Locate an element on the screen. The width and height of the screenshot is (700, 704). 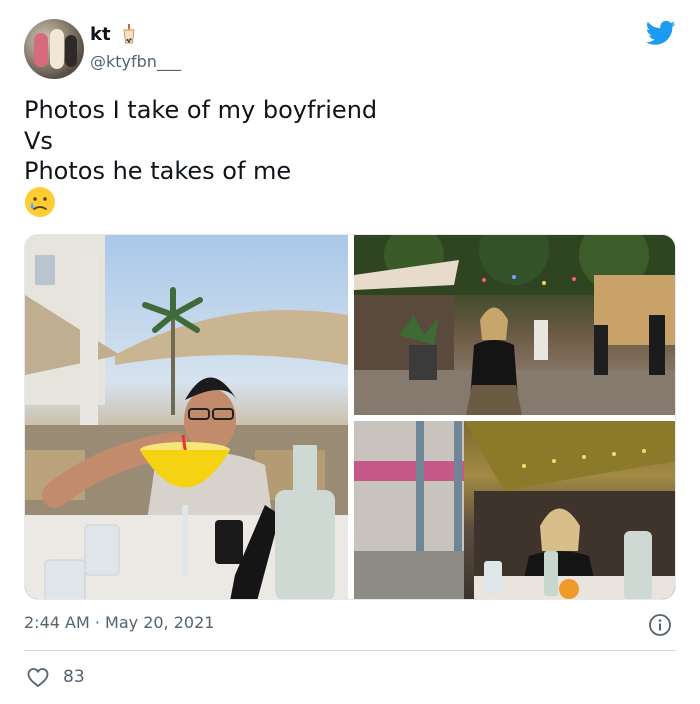
divider is located at coordinates (350, 650).